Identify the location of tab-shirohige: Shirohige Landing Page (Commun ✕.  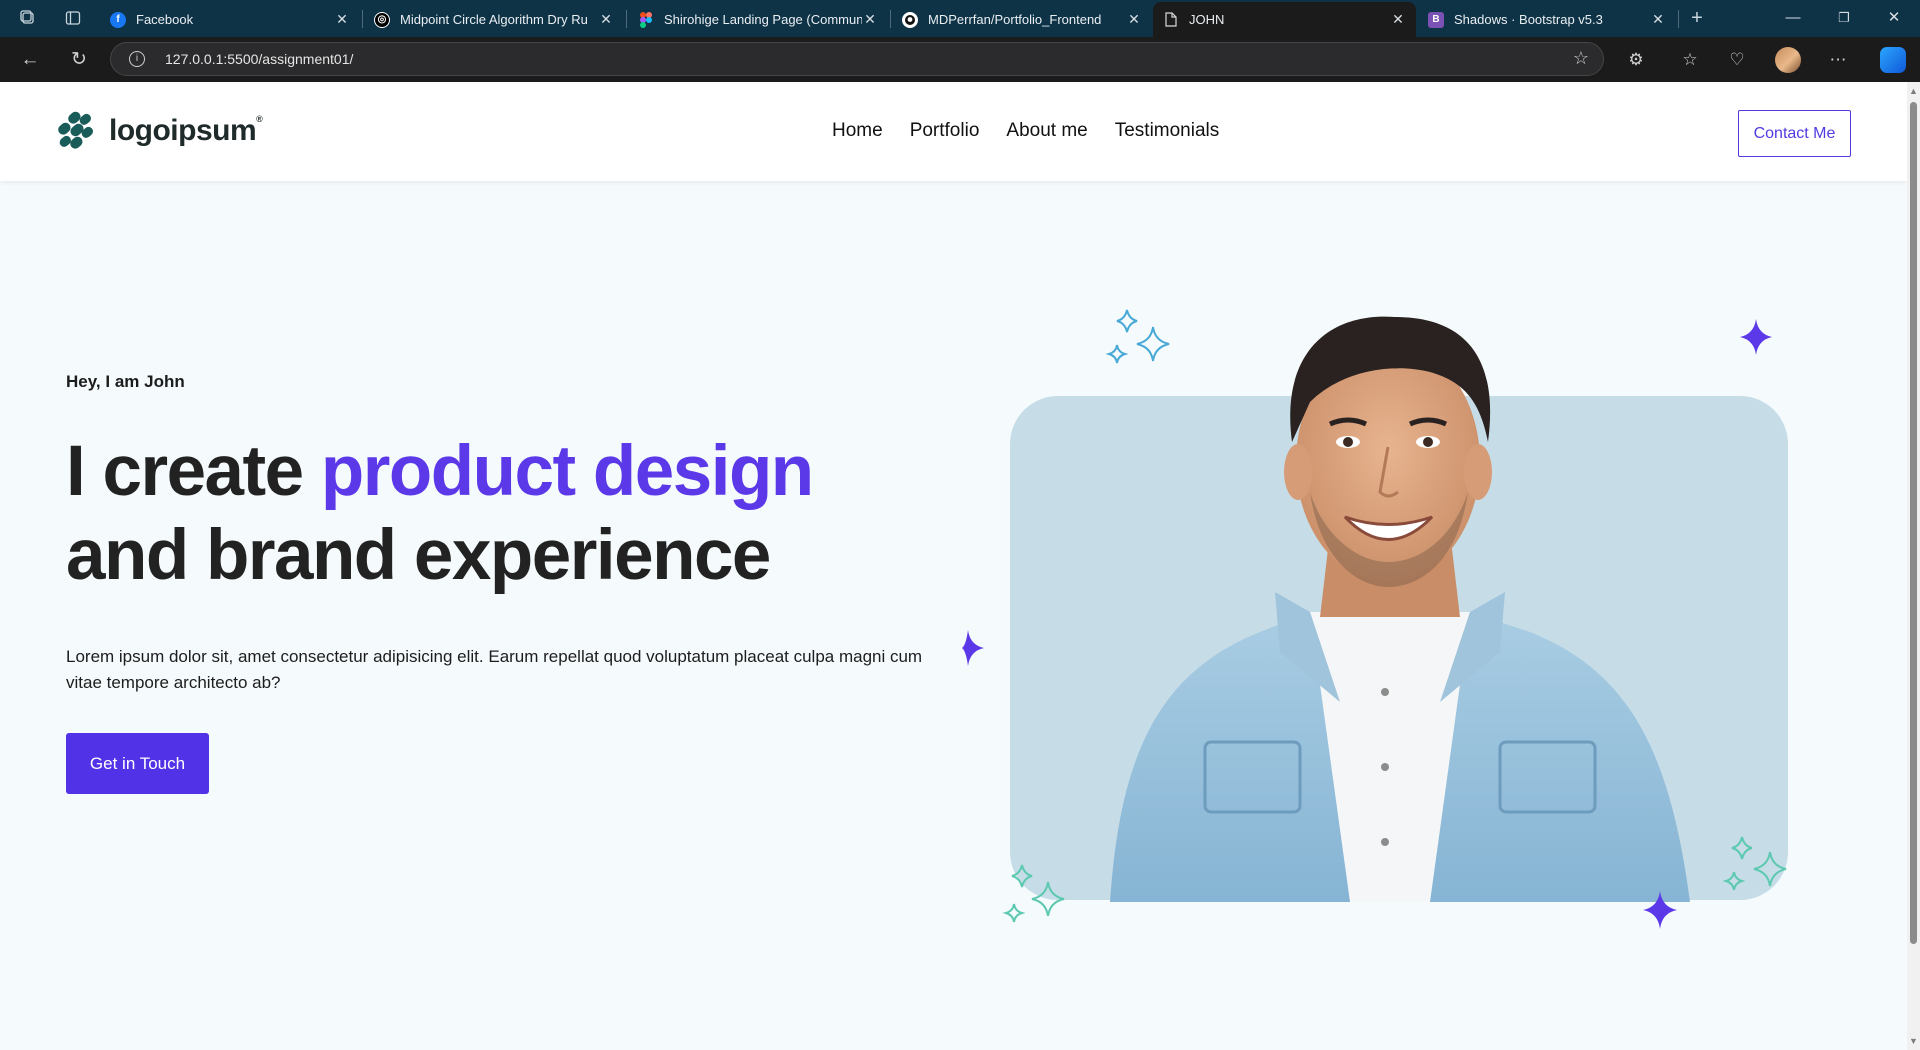
(758, 19).